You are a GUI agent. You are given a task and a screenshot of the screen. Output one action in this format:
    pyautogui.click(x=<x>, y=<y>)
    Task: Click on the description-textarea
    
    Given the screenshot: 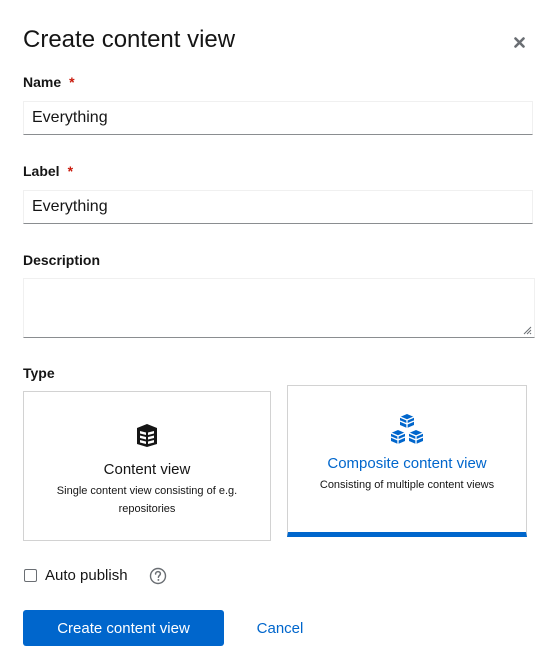 What is the action you would take?
    pyautogui.click(x=279, y=308)
    